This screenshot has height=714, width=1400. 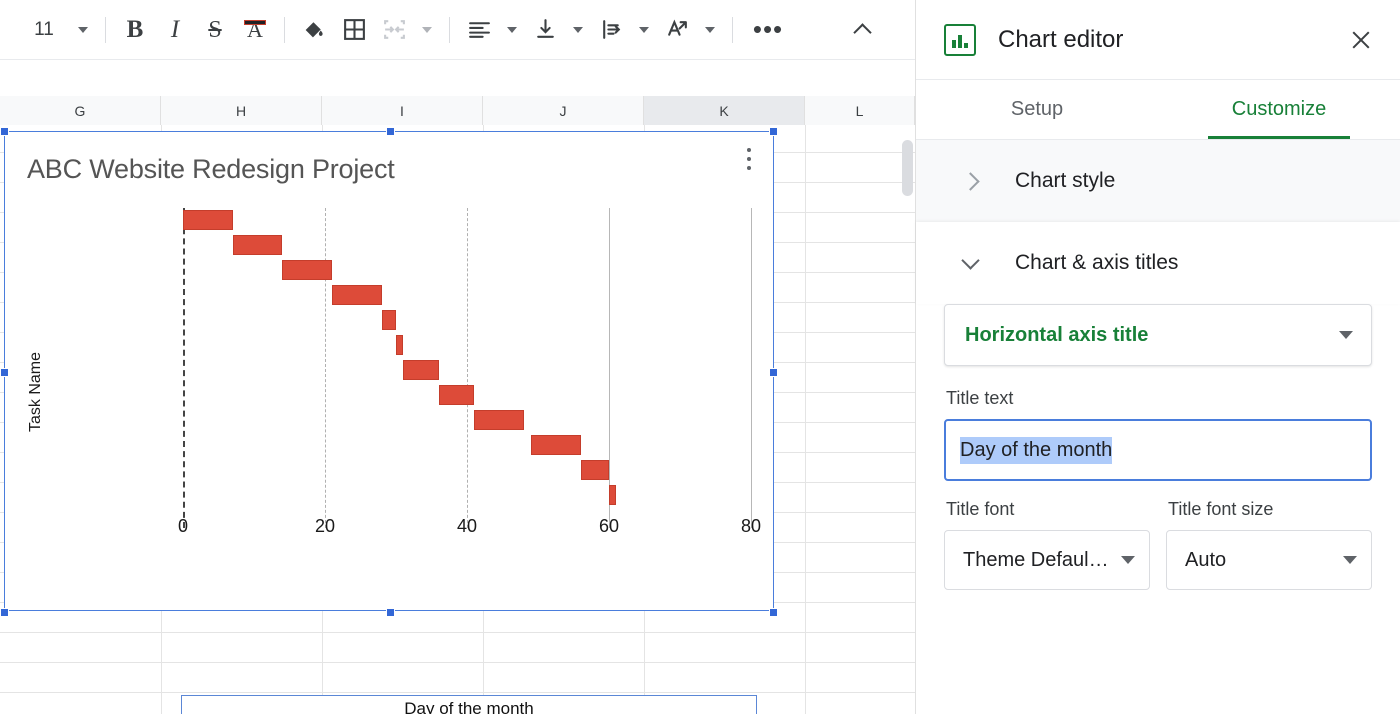 What do you see at coordinates (773, 612) in the screenshot?
I see `resize-handle-bottom-right` at bounding box center [773, 612].